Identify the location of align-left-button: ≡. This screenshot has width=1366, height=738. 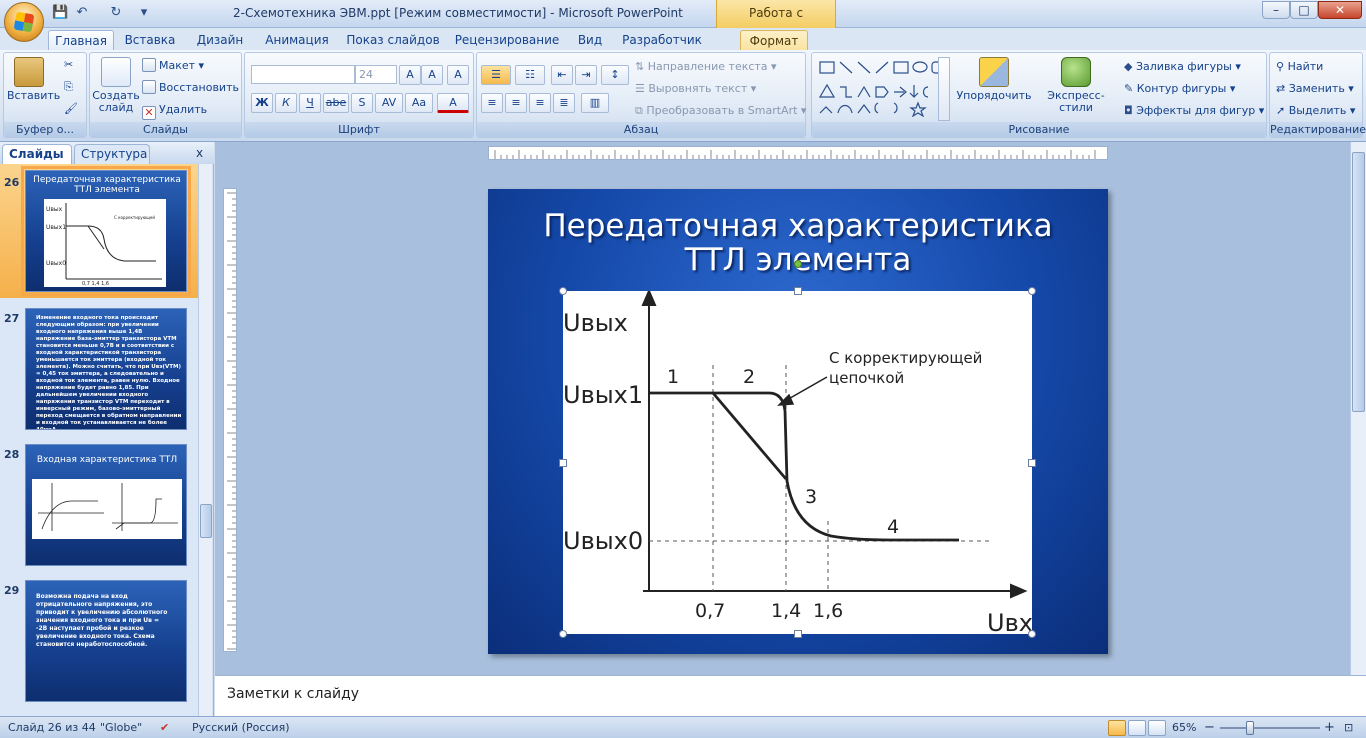
(492, 103).